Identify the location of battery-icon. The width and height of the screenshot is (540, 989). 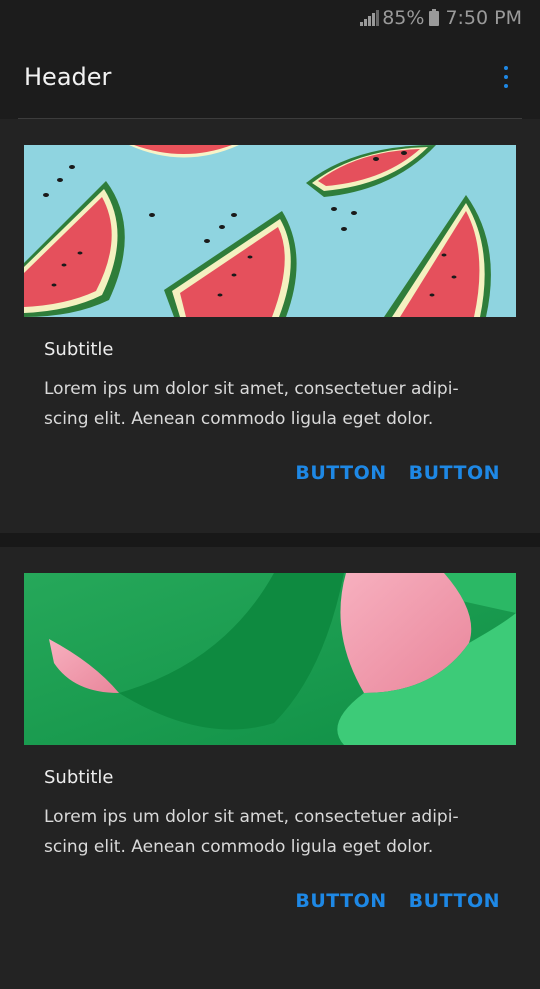
(434, 17).